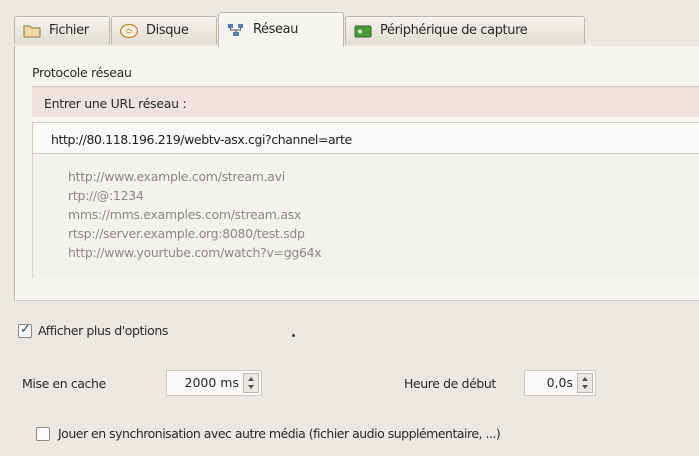  I want to click on start-time-label: Heure de début, so click(450, 383).